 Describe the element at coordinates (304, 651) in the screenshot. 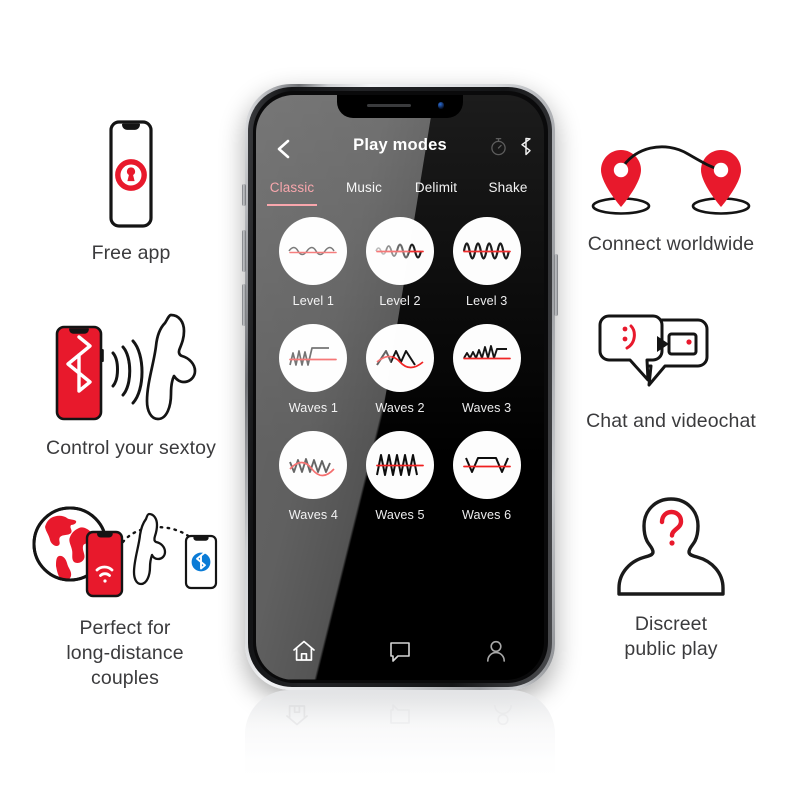

I see `nav-home` at that location.